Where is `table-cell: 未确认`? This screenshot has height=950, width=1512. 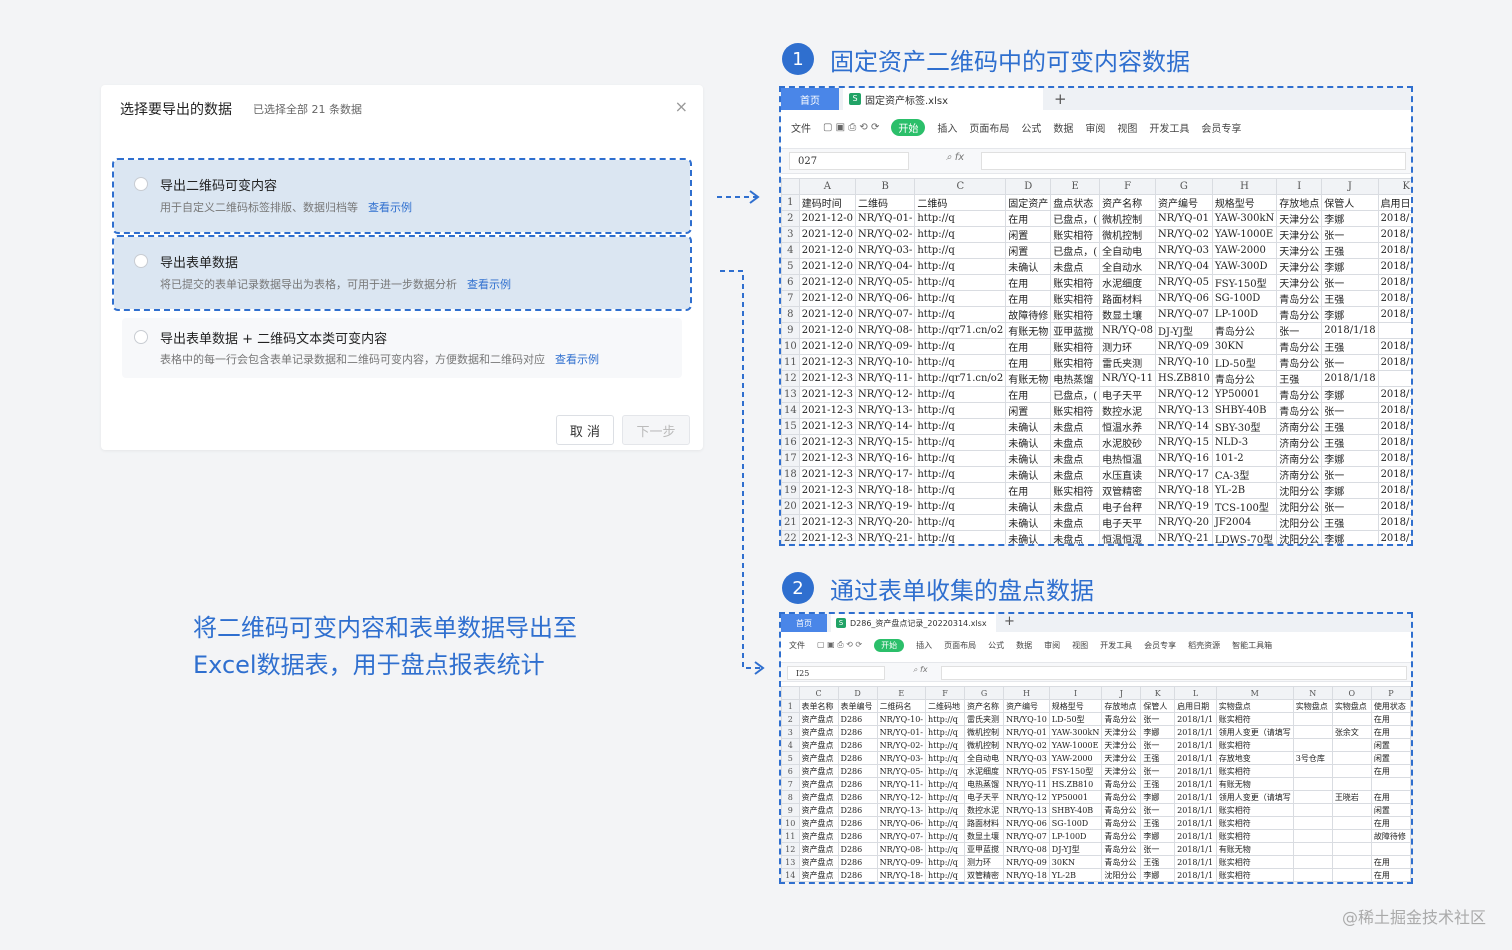 table-cell: 未确认 is located at coordinates (1028, 506).